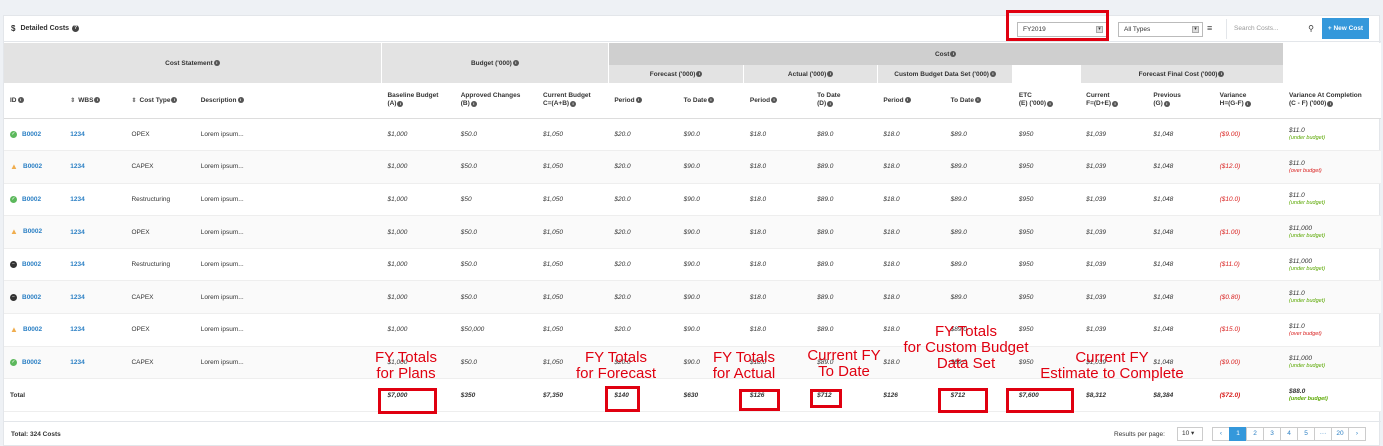 The image size is (1383, 446). I want to click on cell-id: − B0002, so click(34, 297).